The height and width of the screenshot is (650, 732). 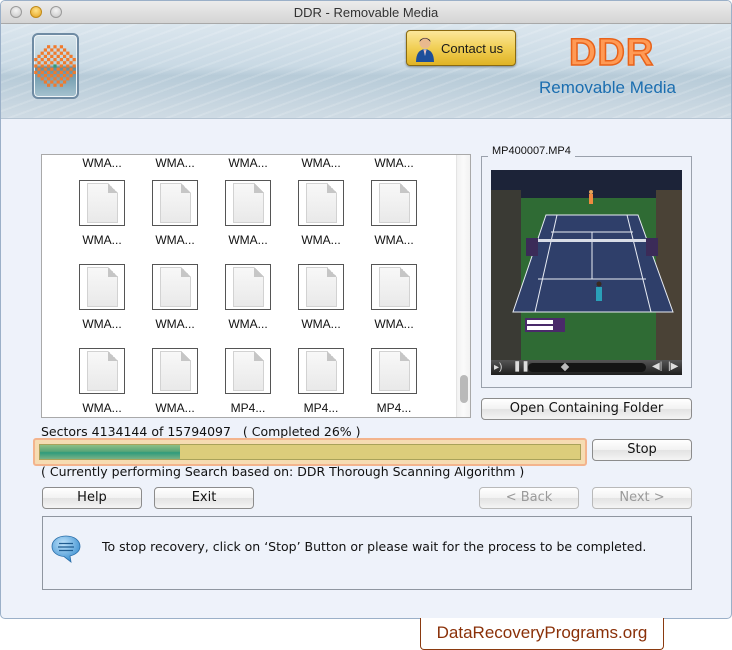 I want to click on step-forward-icon: |▶, so click(x=673, y=366).